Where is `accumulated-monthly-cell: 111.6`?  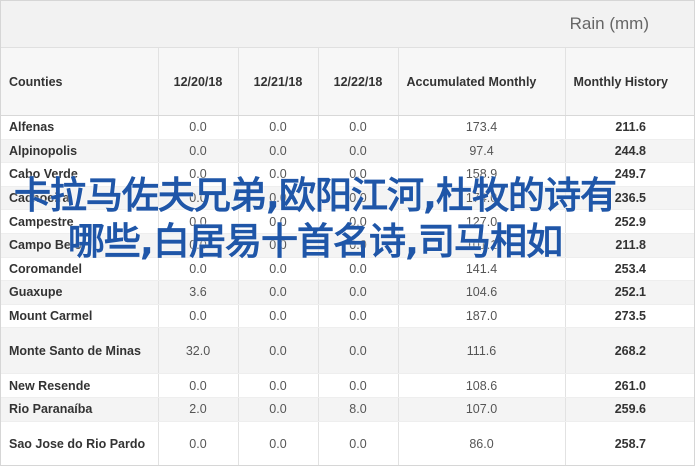 accumulated-monthly-cell: 111.6 is located at coordinates (482, 351).